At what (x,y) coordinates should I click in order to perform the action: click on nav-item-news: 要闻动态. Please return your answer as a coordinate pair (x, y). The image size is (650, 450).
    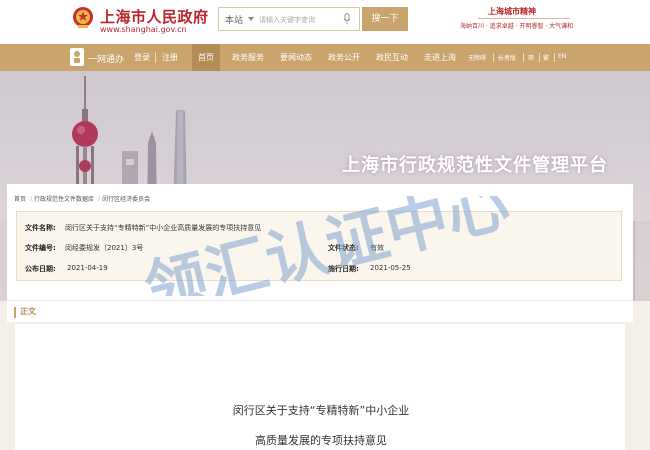
    Looking at the image, I should click on (296, 57).